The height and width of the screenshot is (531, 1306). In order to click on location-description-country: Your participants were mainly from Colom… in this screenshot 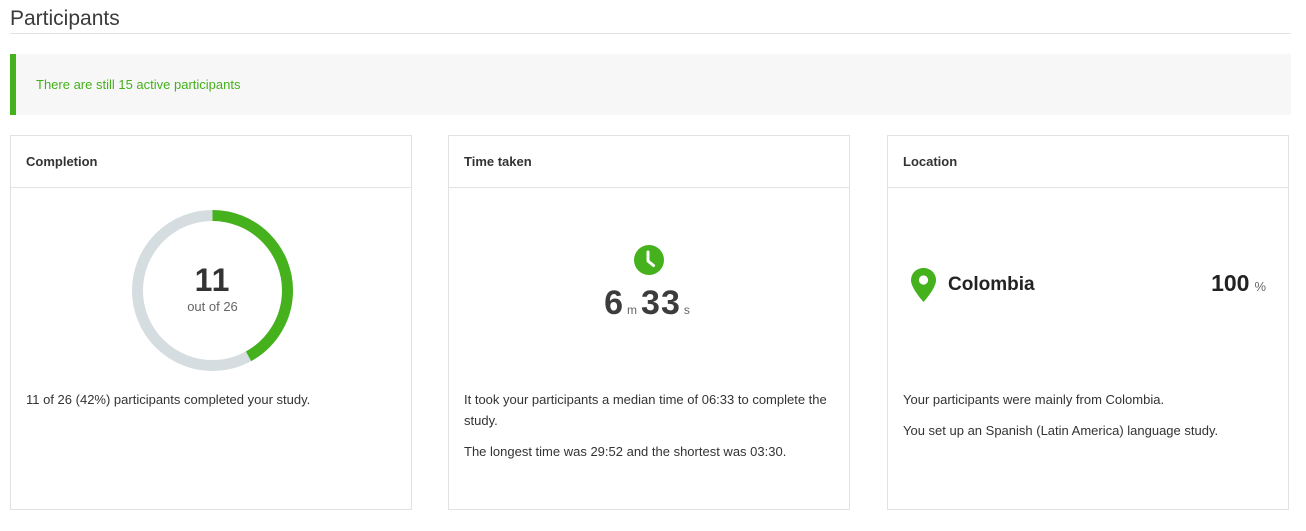, I will do `click(1034, 399)`.